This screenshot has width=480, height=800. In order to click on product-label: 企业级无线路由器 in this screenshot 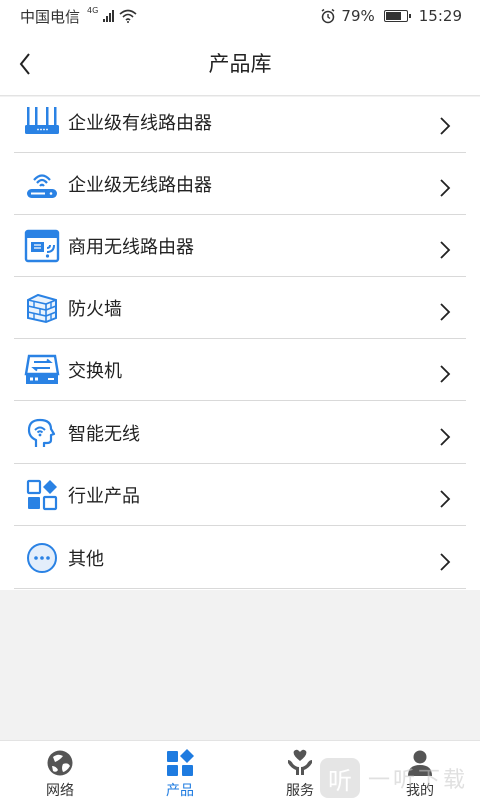, I will do `click(140, 185)`.